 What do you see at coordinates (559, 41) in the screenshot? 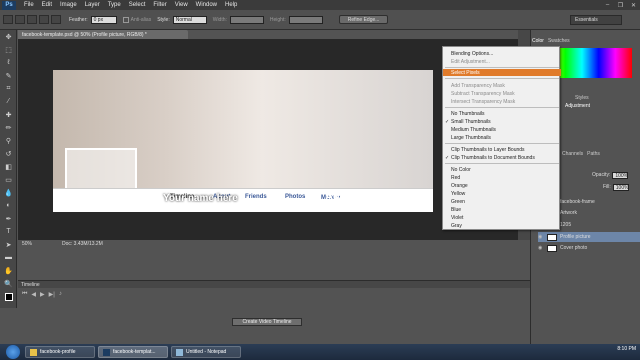
I see `tab-swatches: Swatches` at bounding box center [559, 41].